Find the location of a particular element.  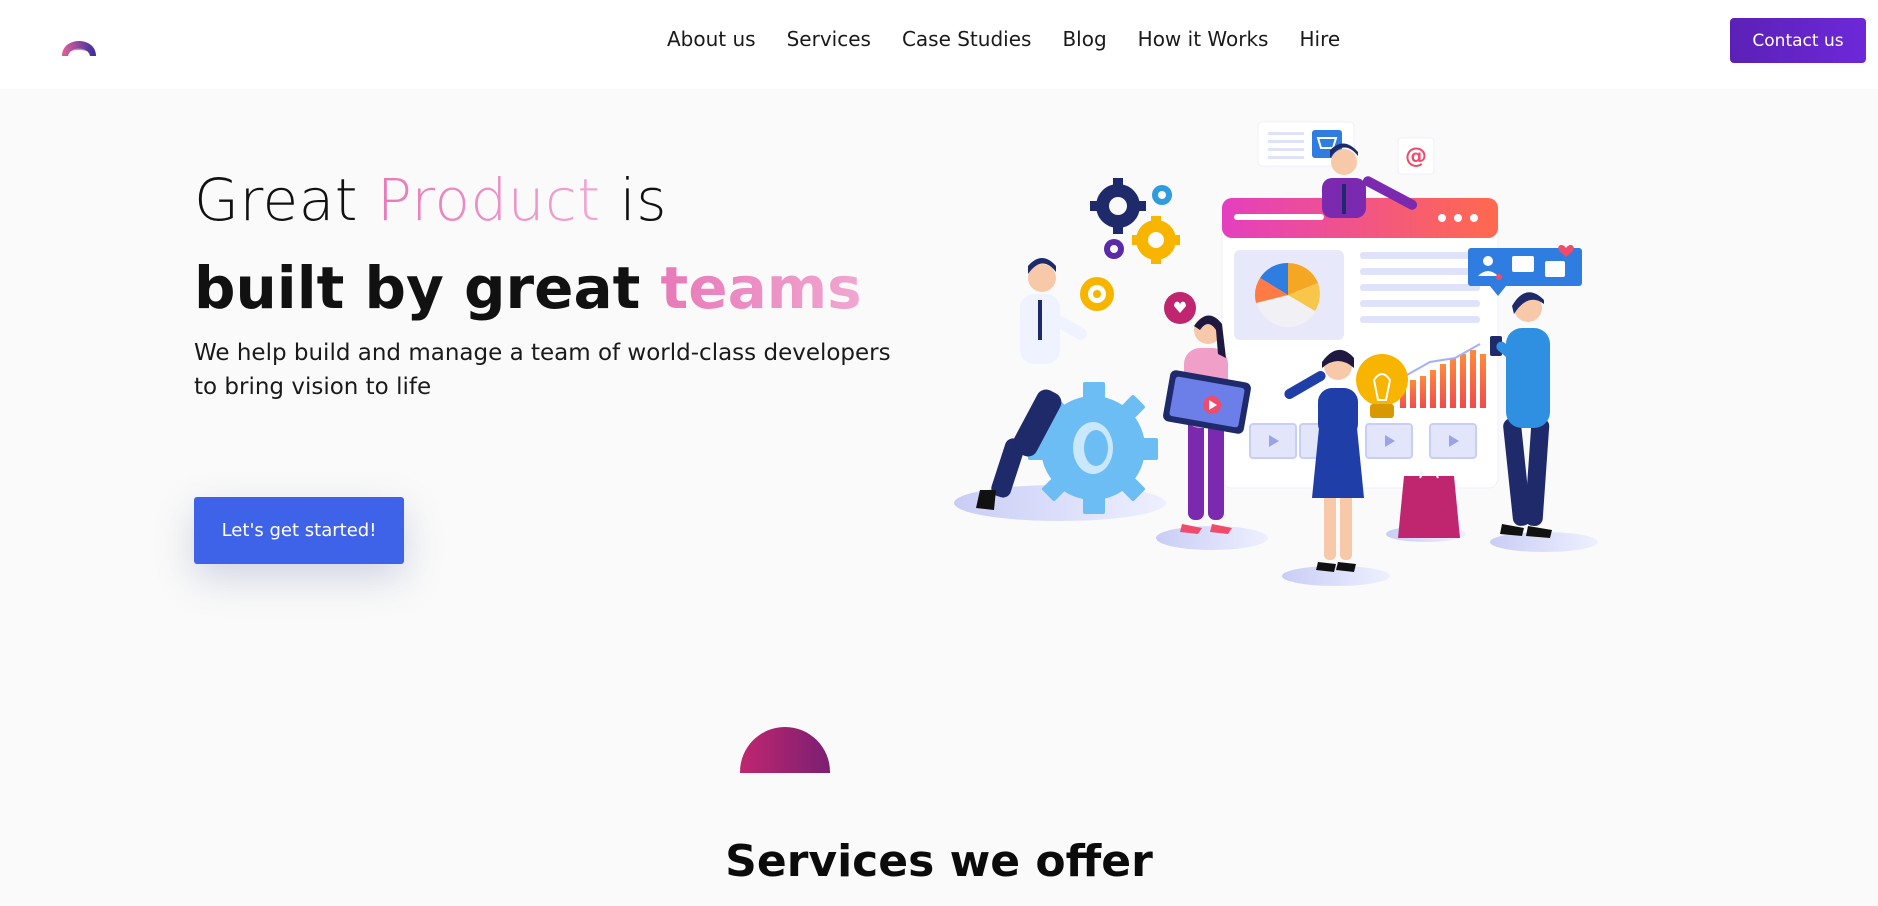

at-card: @ is located at coordinates (1416, 156).